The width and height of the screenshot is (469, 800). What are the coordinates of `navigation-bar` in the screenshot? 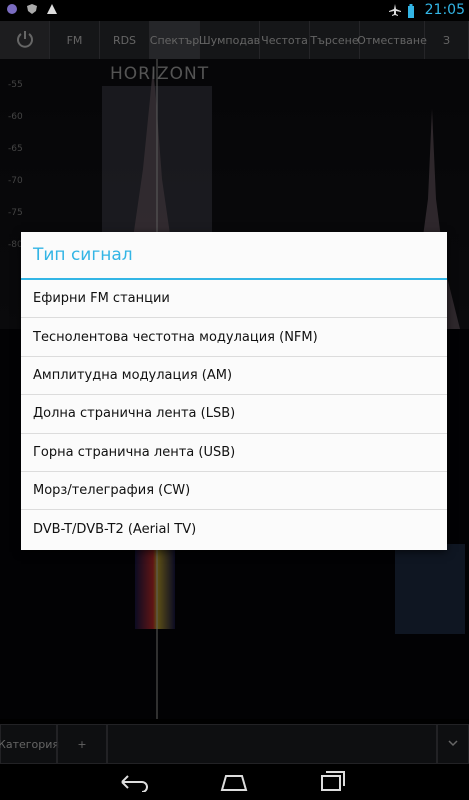 It's located at (234, 782).